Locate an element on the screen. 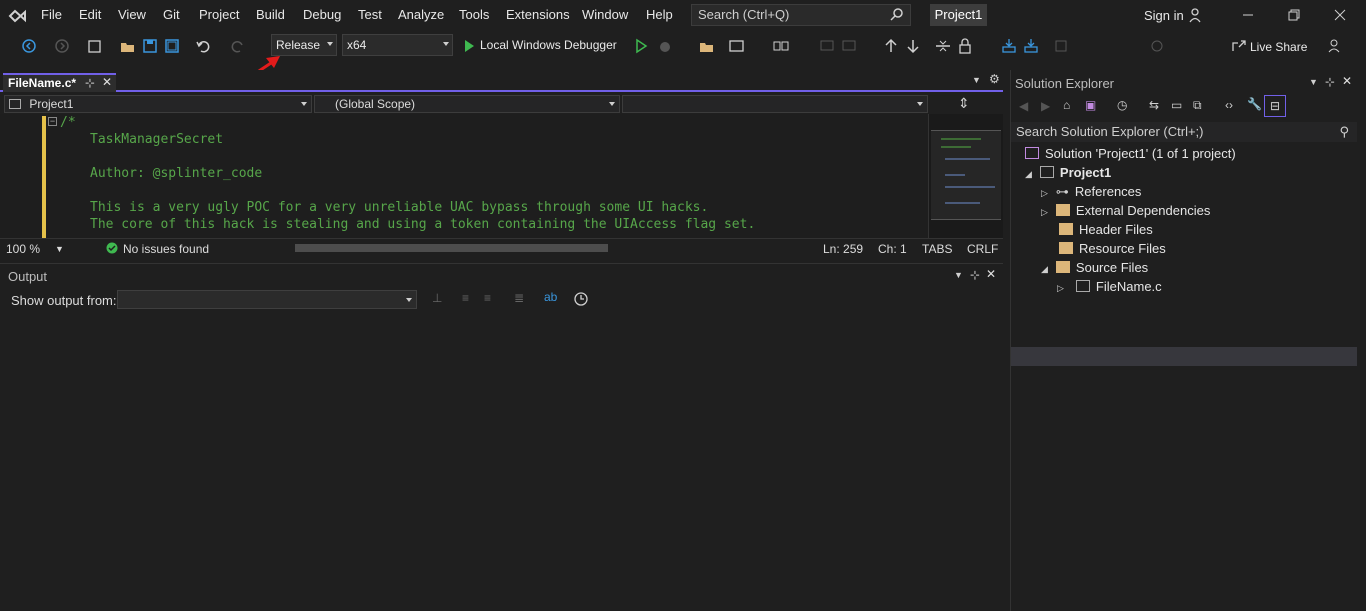 This screenshot has height=611, width=1366. menu-view: View is located at coordinates (132, 14).